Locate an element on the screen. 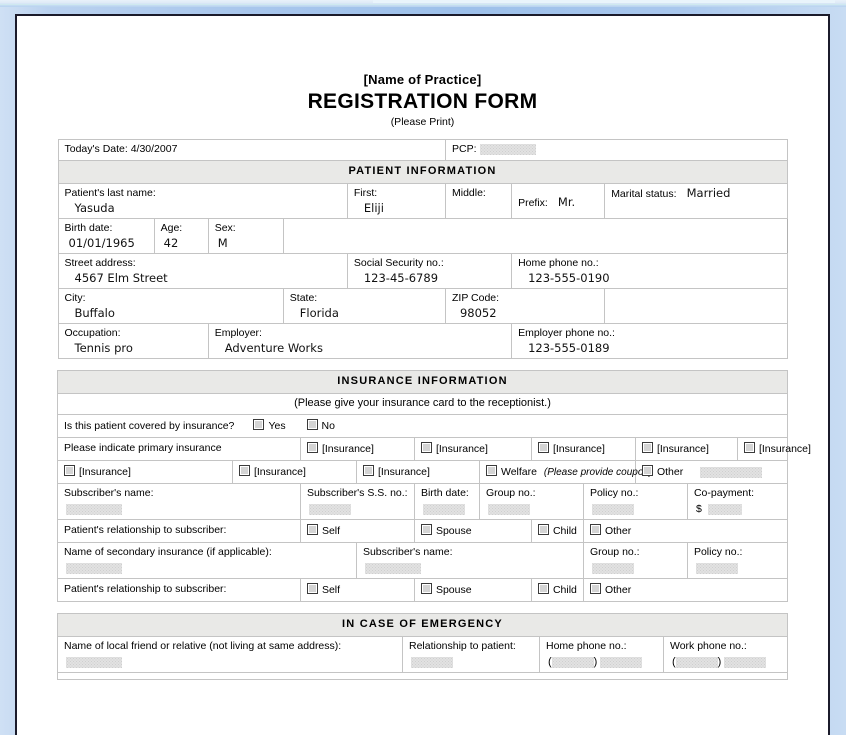 The width and height of the screenshot is (846, 735). relationship2-spouse-cell: Spouse is located at coordinates (472, 590).